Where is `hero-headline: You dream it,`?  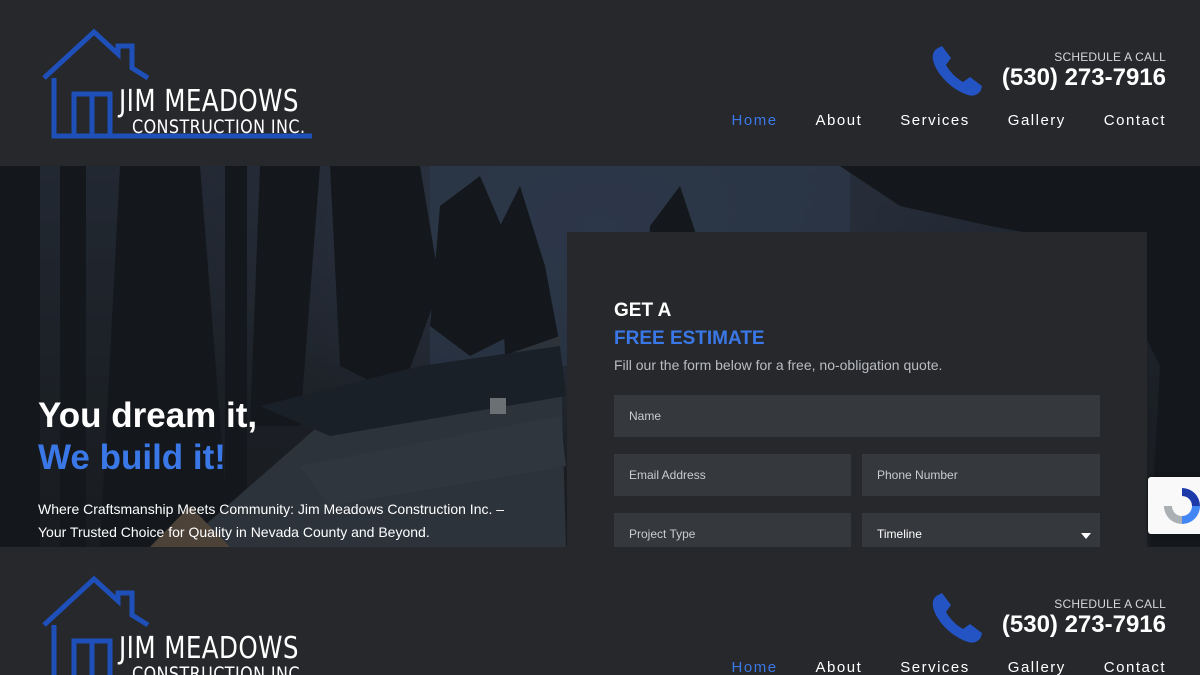 hero-headline: You dream it, is located at coordinates (148, 415).